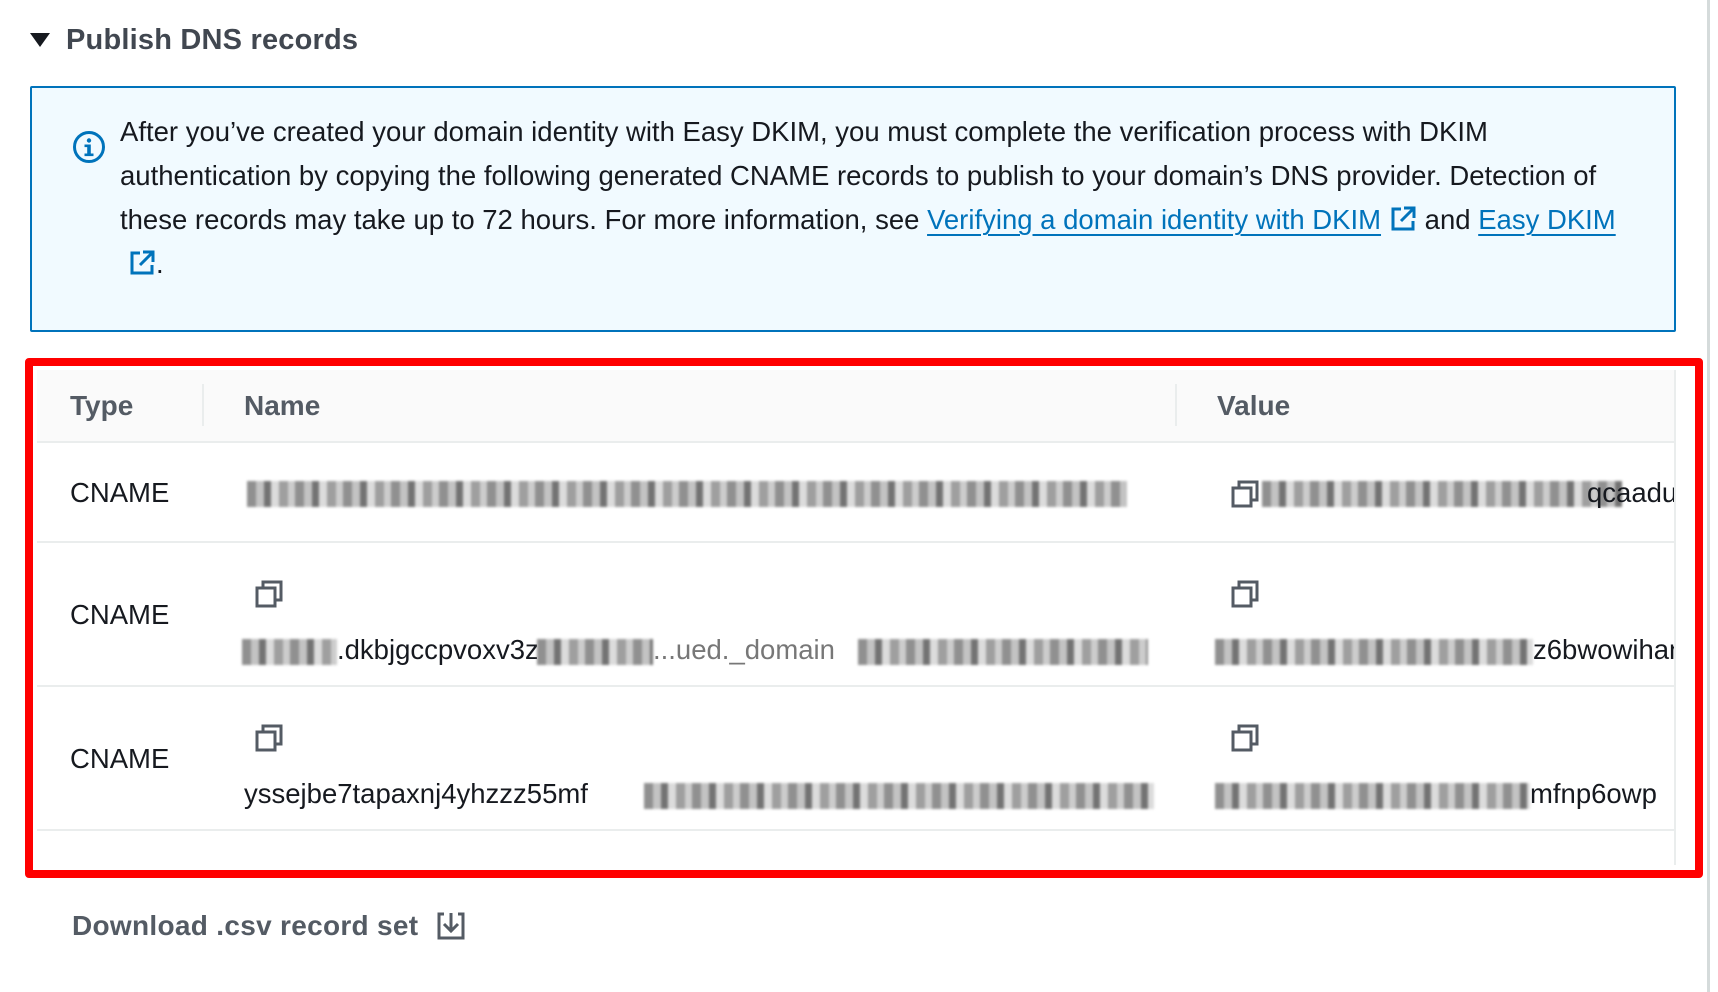 This screenshot has width=1718, height=992. Describe the element at coordinates (89, 147) in the screenshot. I see `info-icon` at that location.